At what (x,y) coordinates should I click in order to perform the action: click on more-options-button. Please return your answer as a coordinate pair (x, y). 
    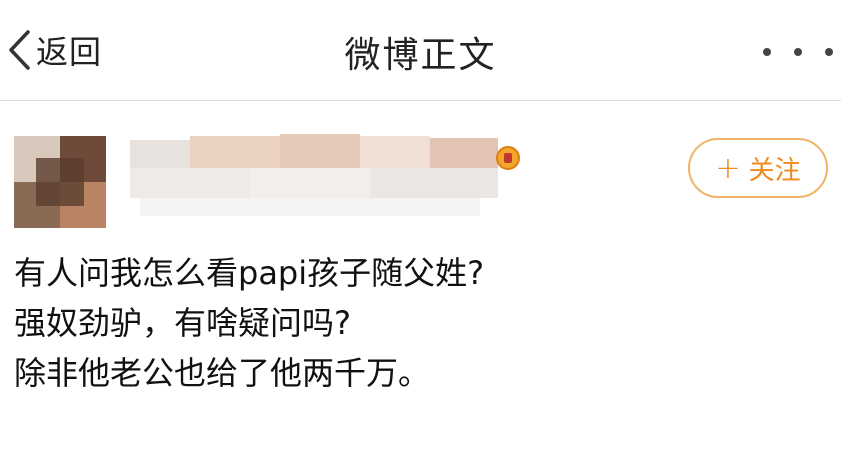
    Looking at the image, I should click on (798, 52).